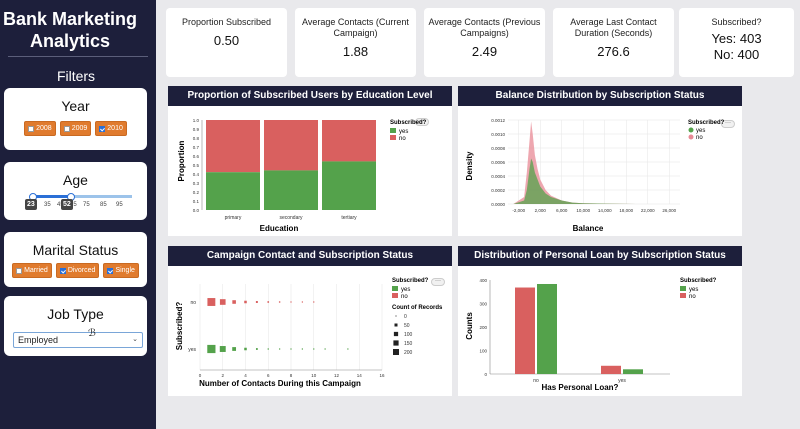  Describe the element at coordinates (135, 339) in the screenshot. I see `chevron-down-icon: ⌄` at that location.